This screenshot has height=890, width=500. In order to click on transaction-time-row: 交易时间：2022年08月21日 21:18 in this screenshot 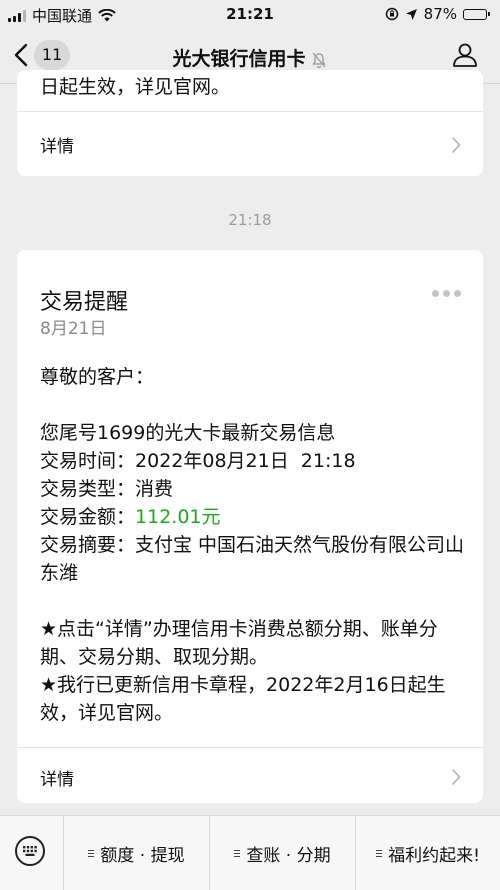, I will do `click(252, 461)`.